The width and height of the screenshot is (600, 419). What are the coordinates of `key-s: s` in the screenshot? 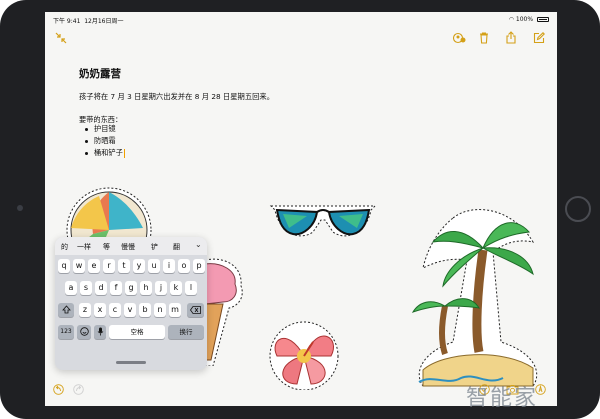 It's located at (86, 288).